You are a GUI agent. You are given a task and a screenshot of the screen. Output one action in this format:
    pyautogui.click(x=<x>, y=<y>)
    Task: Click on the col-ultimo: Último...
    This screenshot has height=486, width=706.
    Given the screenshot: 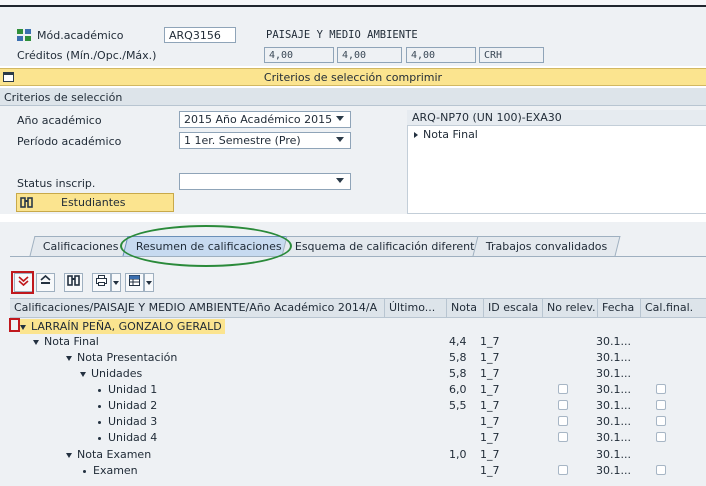 What is the action you would take?
    pyautogui.click(x=415, y=308)
    